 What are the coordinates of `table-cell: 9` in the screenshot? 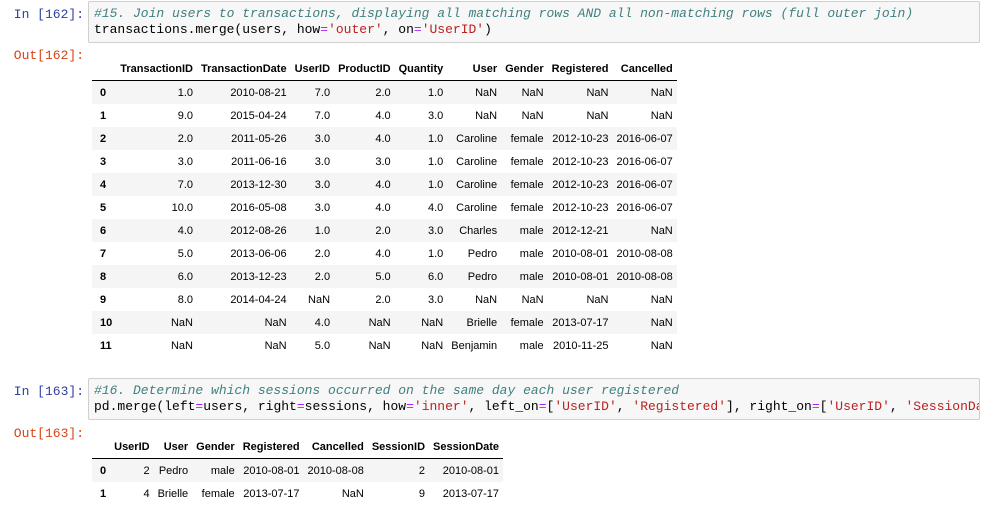 It's located at (422, 493).